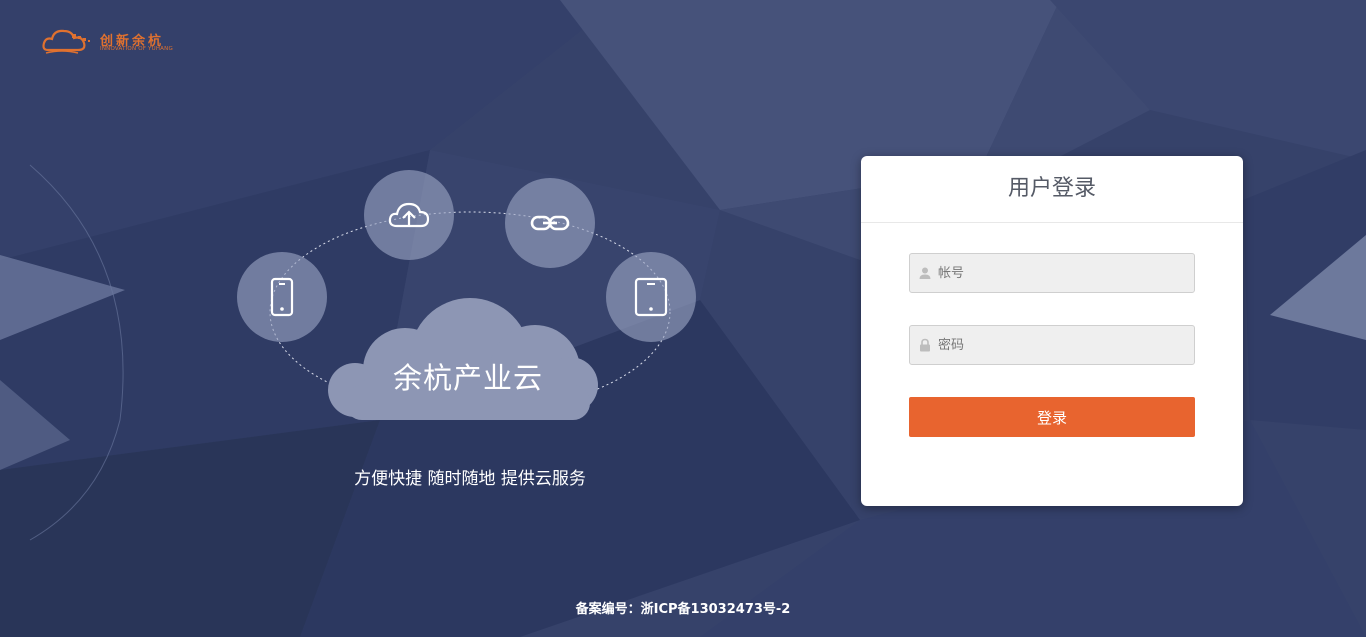 The width and height of the screenshot is (1366, 637). I want to click on password-input, so click(1063, 345).